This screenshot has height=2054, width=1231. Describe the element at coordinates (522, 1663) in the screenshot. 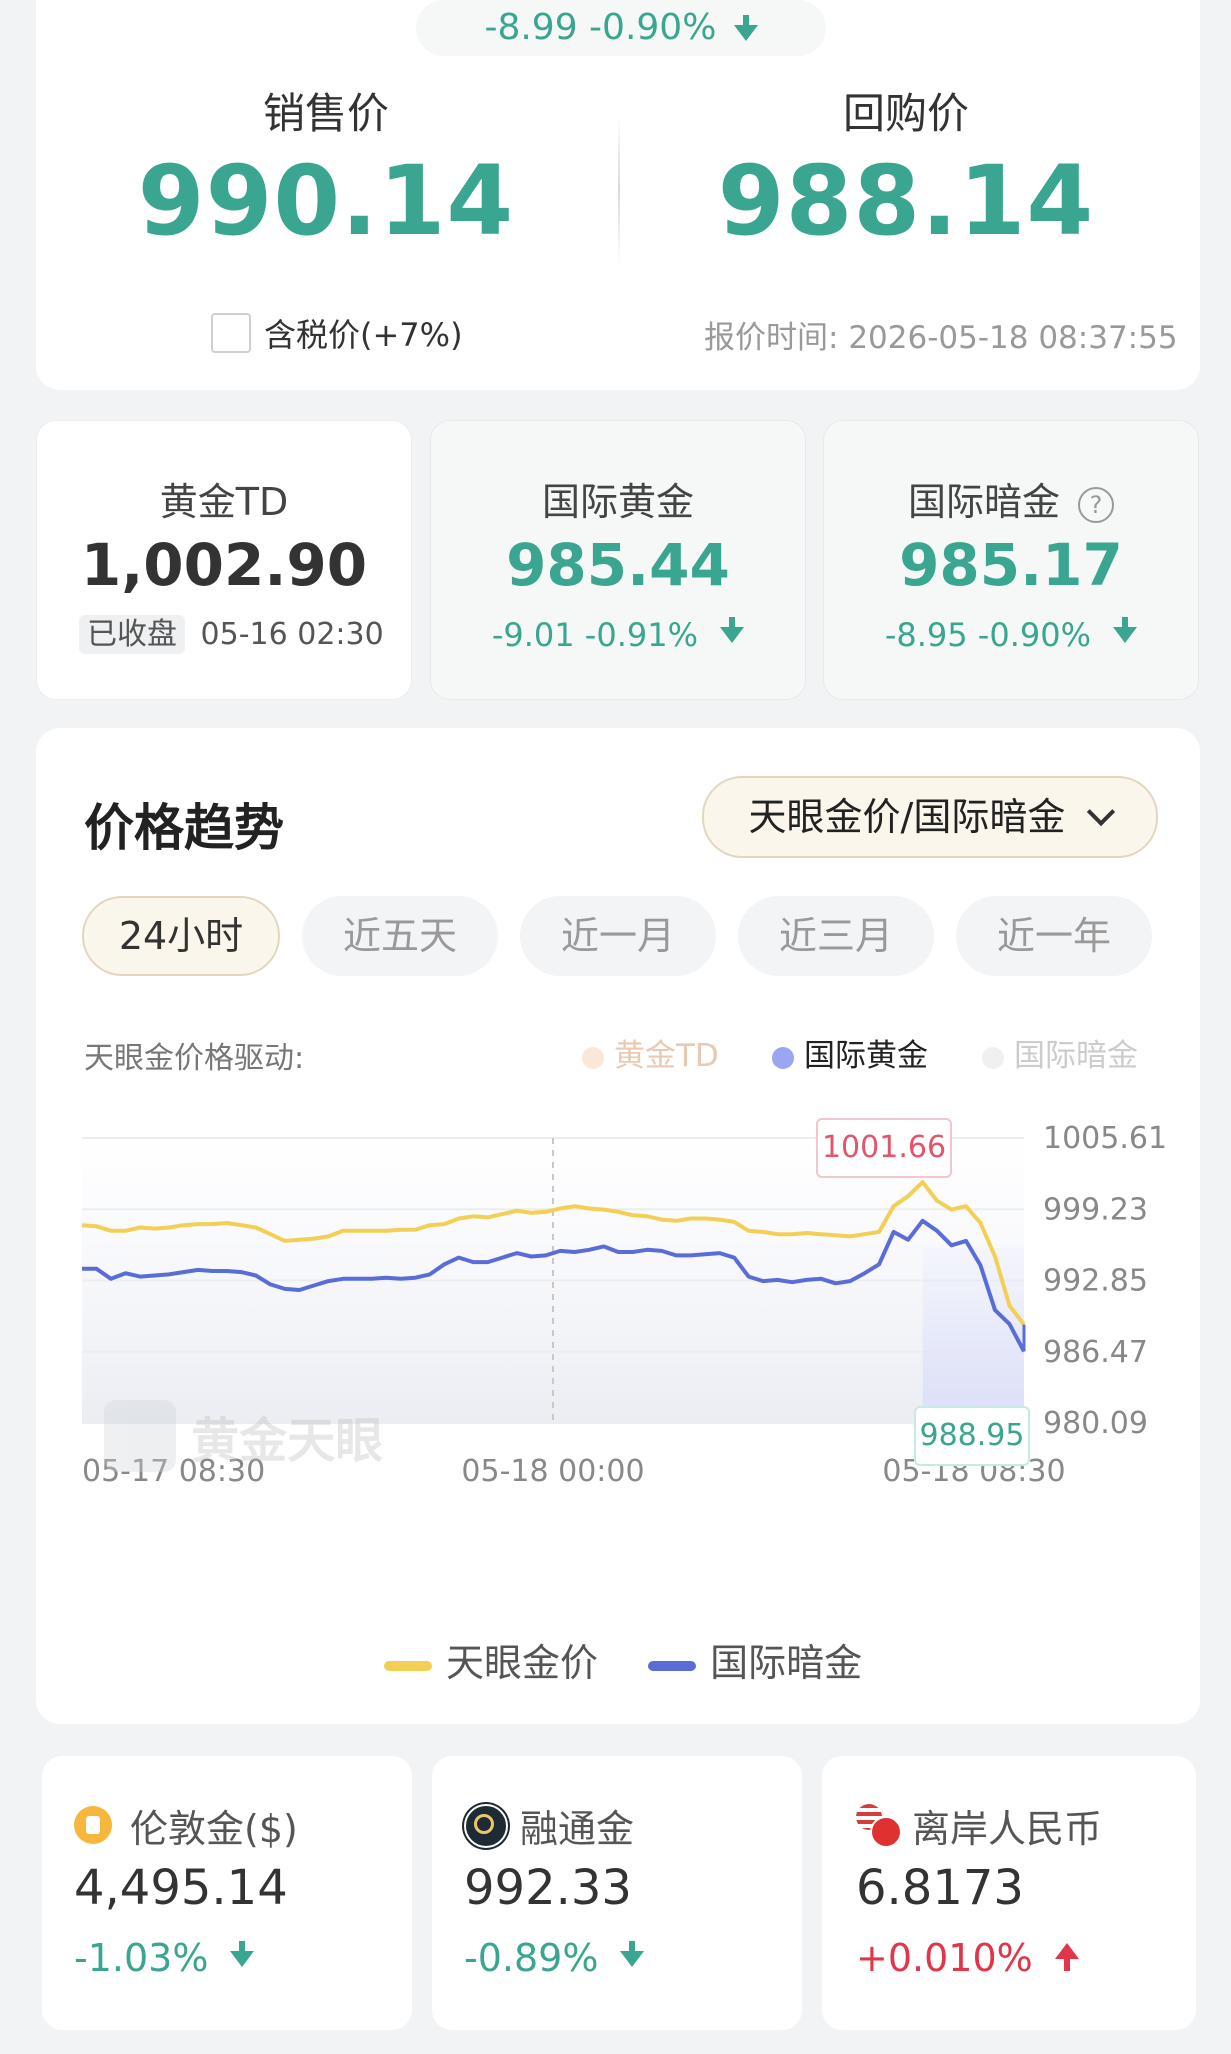

I see `legend-series-1: 天眼金价` at that location.